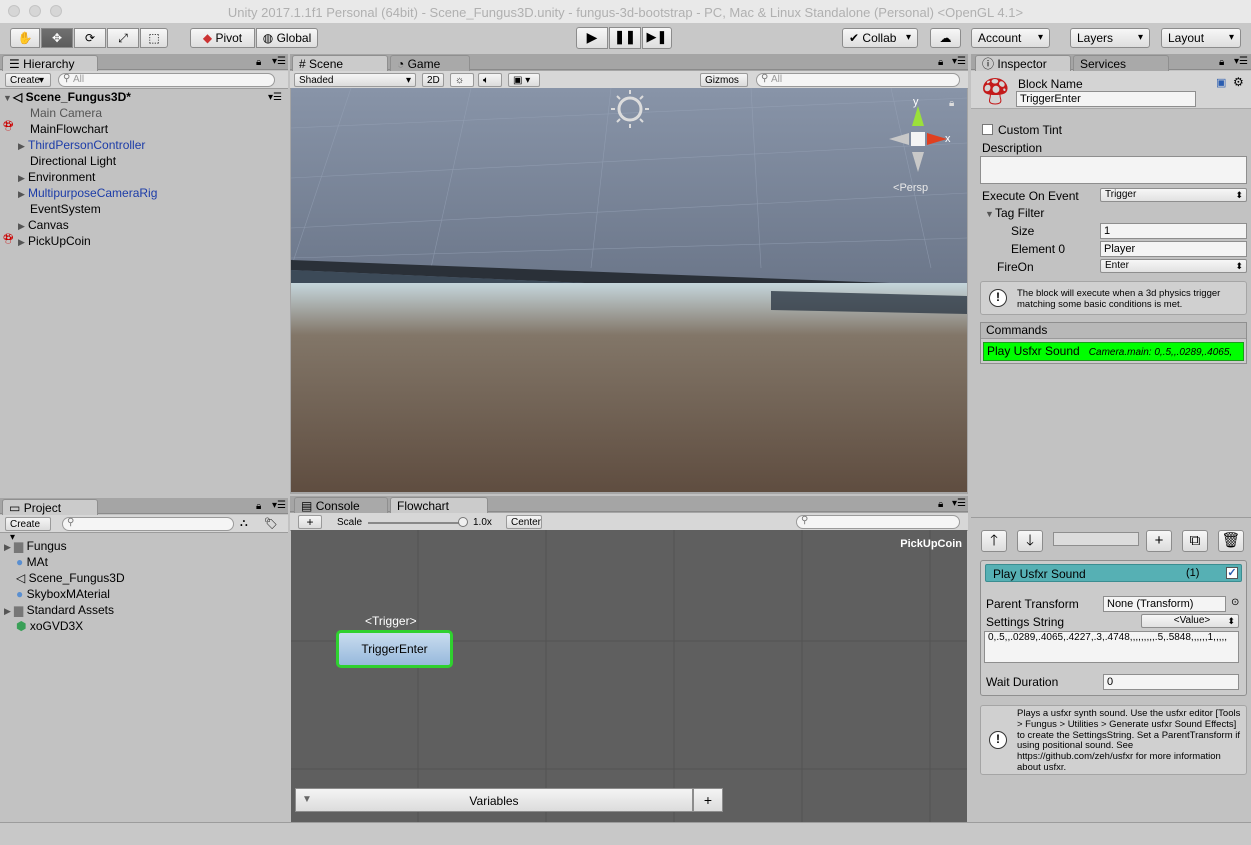 The height and width of the screenshot is (845, 1251). Describe the element at coordinates (1106, 99) in the screenshot. I see `block-name-field: TriggerEnter` at that location.